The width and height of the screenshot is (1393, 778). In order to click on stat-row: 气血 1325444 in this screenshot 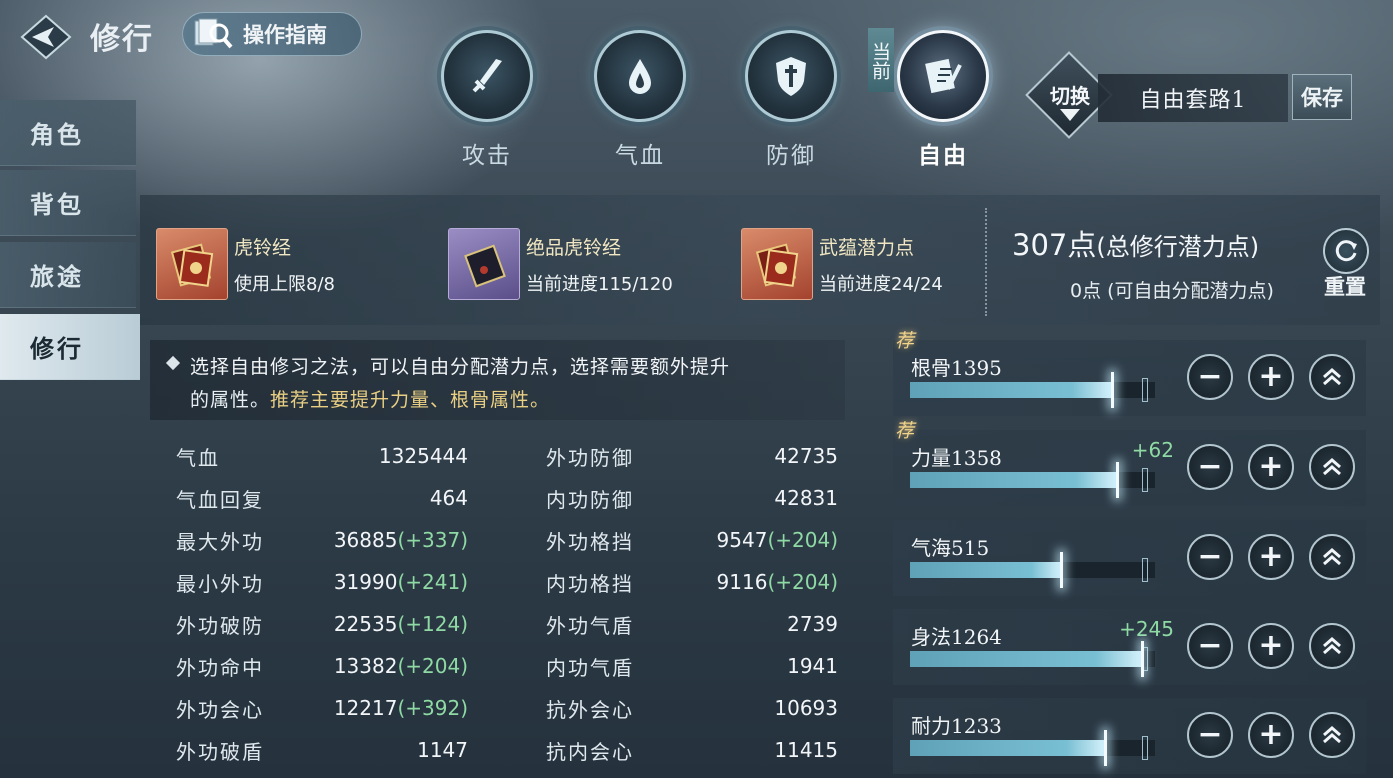, I will do `click(326, 456)`.